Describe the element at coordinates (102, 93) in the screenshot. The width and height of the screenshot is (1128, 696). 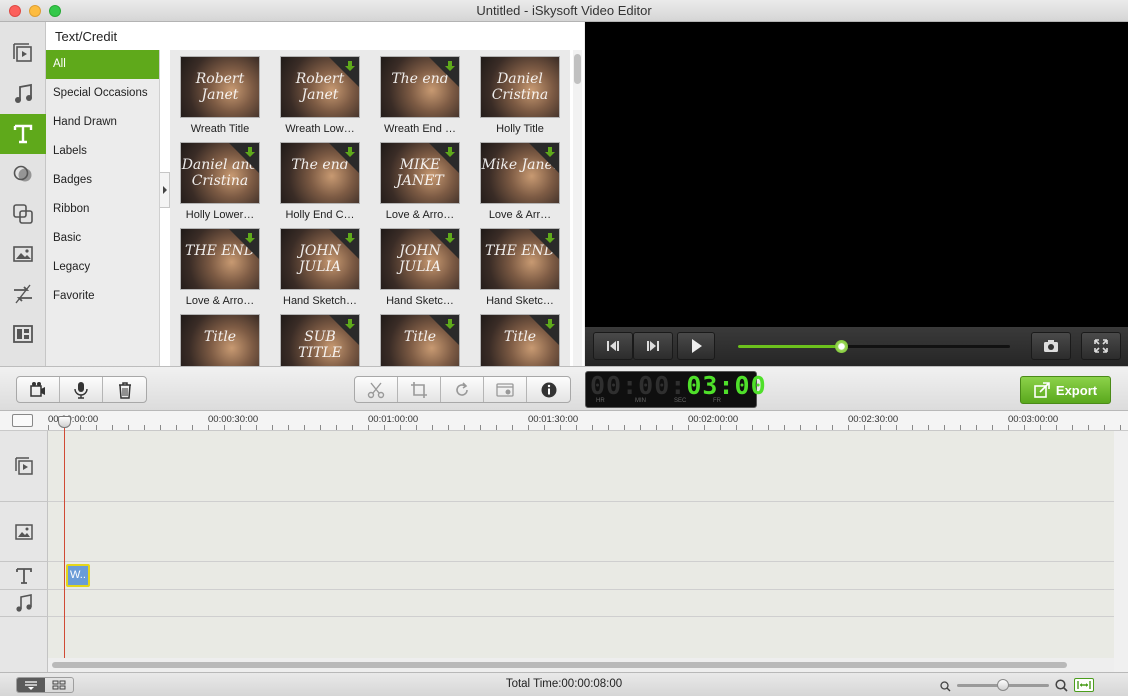
I see `category-special-occasions: Special Occasions` at that location.